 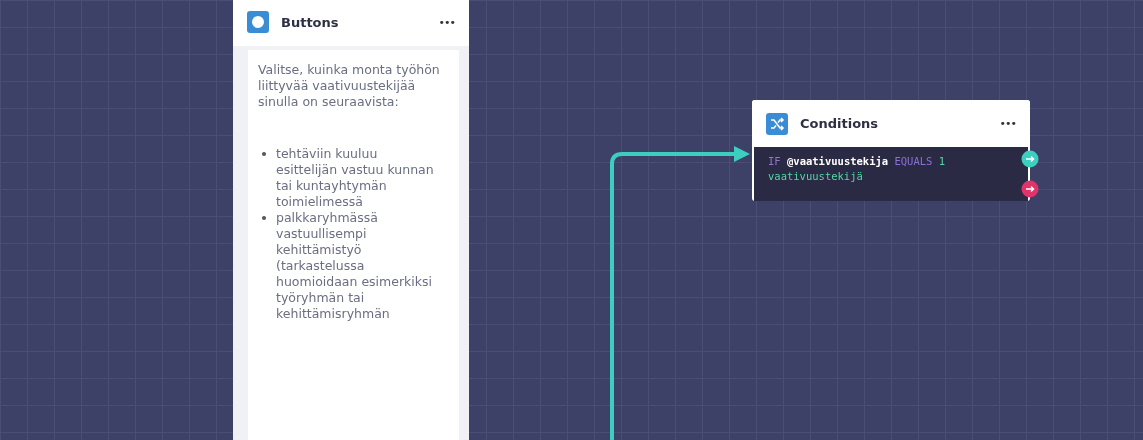 I want to click on message-text: Valitse, kuinka monta työhön liittyvää vaativuustekijää sinulla on seuraavista:, so click(x=349, y=86).